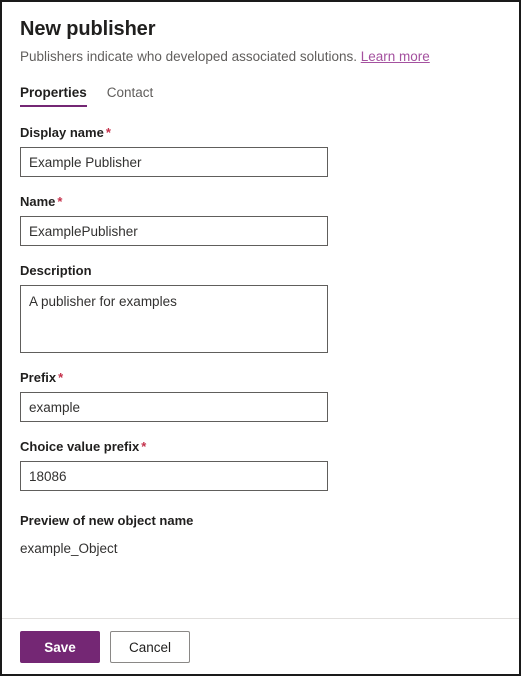 The image size is (521, 676). I want to click on field-name: Name *, so click(260, 219).